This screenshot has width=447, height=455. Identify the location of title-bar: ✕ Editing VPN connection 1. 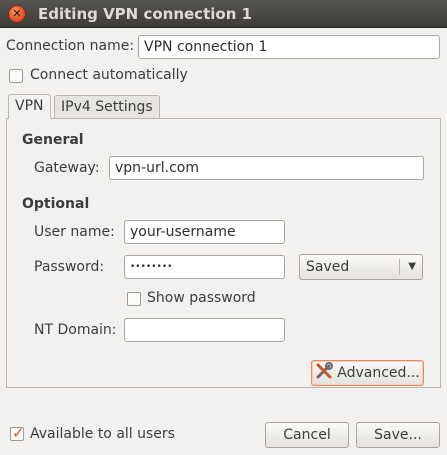
(223, 14).